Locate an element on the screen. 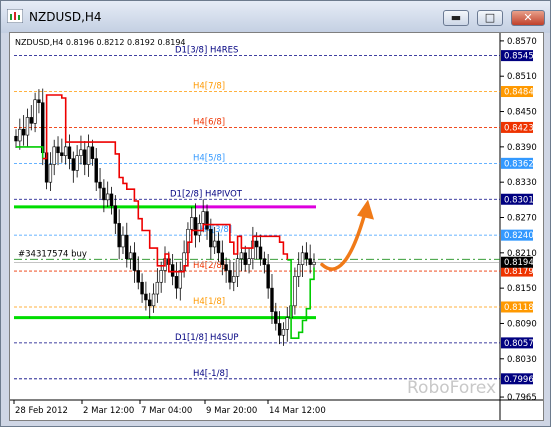 The height and width of the screenshot is (427, 551). maximize-button: □ is located at coordinates (490, 18).